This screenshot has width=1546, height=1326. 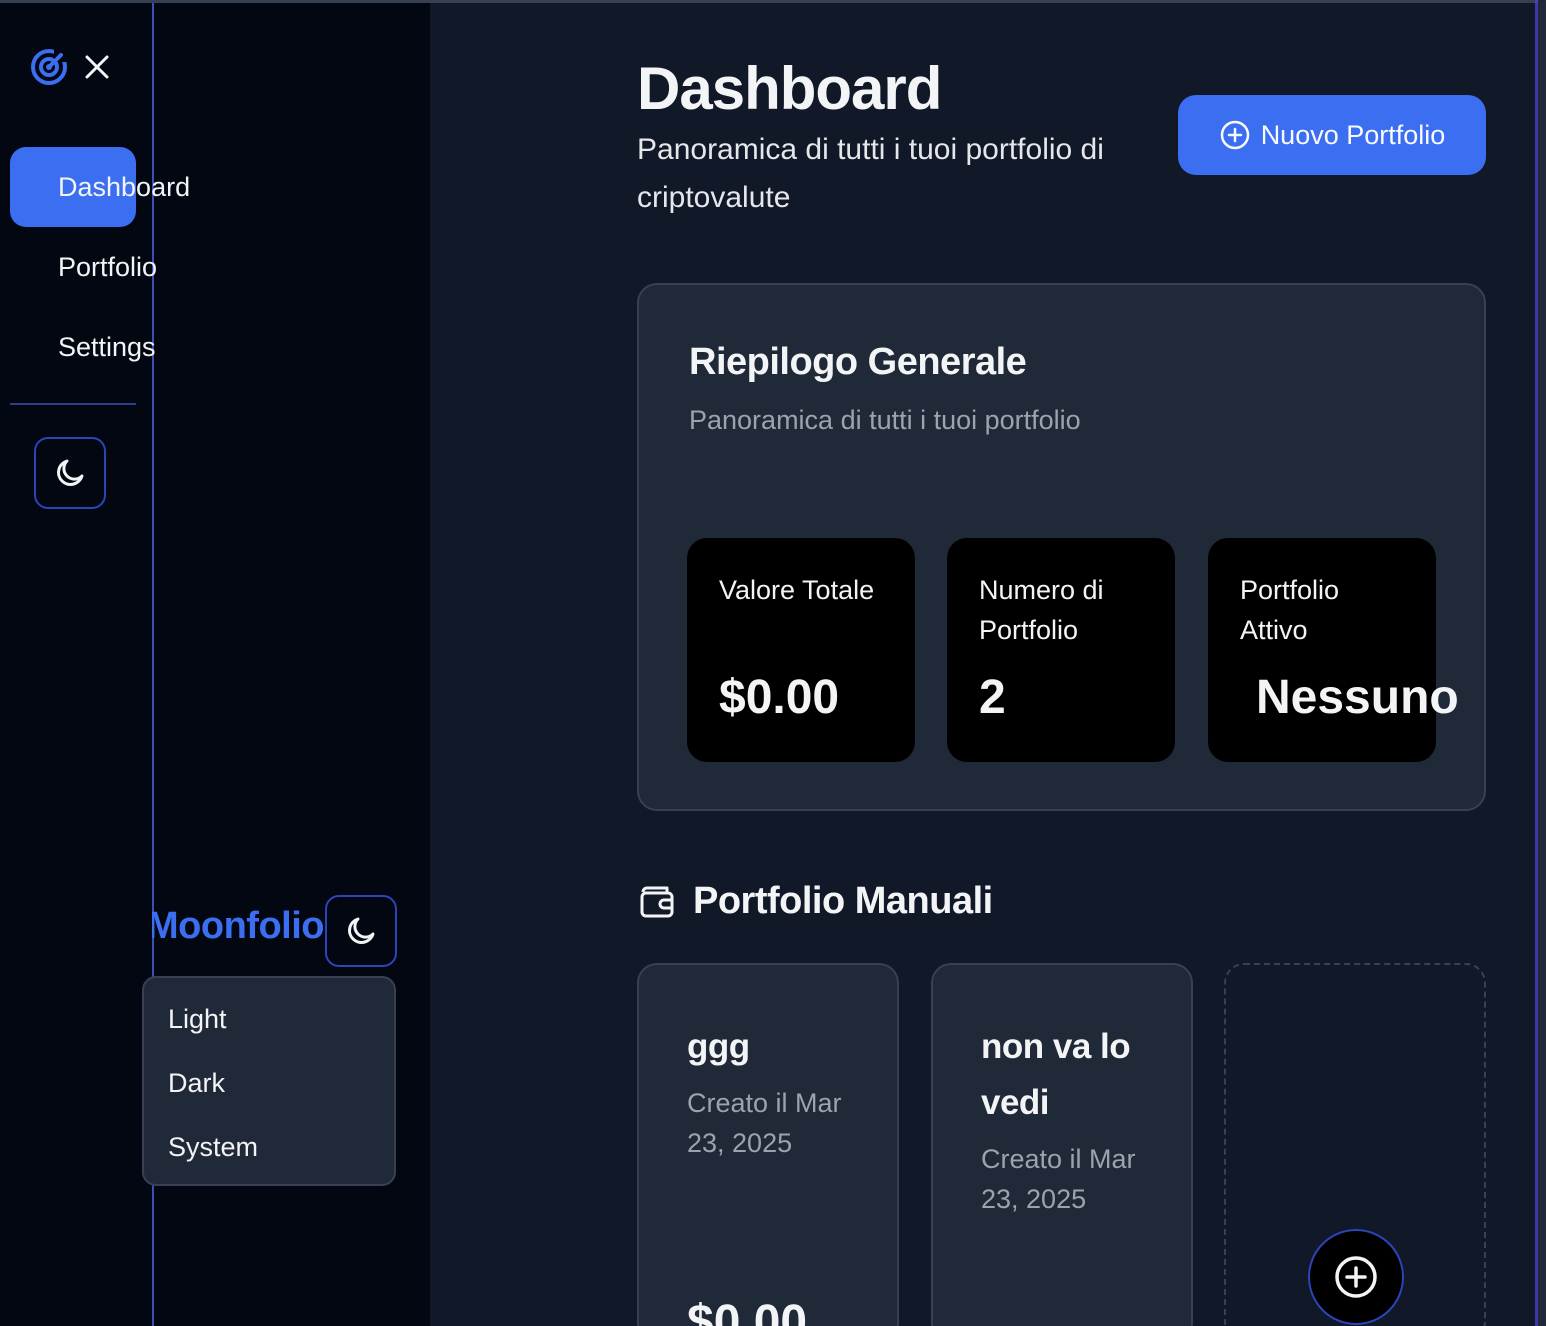 I want to click on add-portfolio-card, so click(x=1355, y=1144).